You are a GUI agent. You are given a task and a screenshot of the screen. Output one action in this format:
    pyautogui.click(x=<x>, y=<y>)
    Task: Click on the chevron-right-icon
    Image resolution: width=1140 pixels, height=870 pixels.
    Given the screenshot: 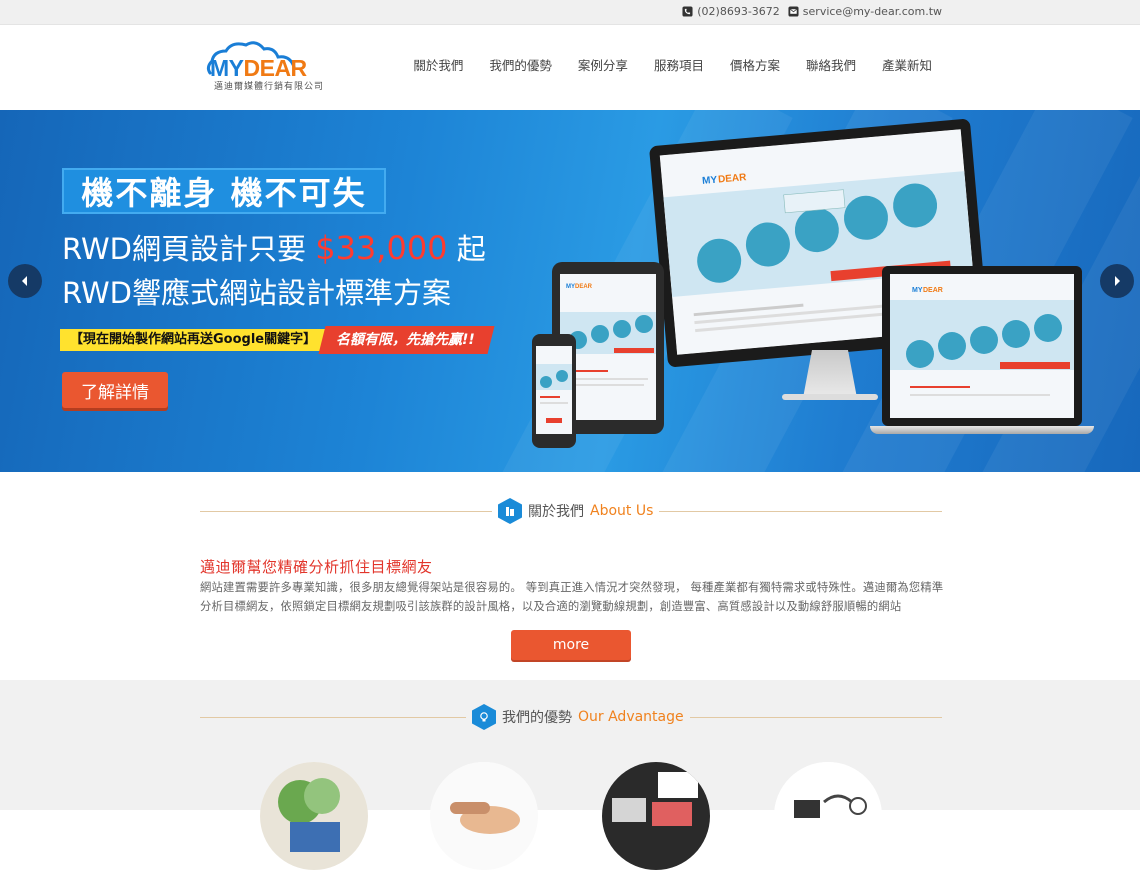 What is the action you would take?
    pyautogui.click(x=1117, y=281)
    